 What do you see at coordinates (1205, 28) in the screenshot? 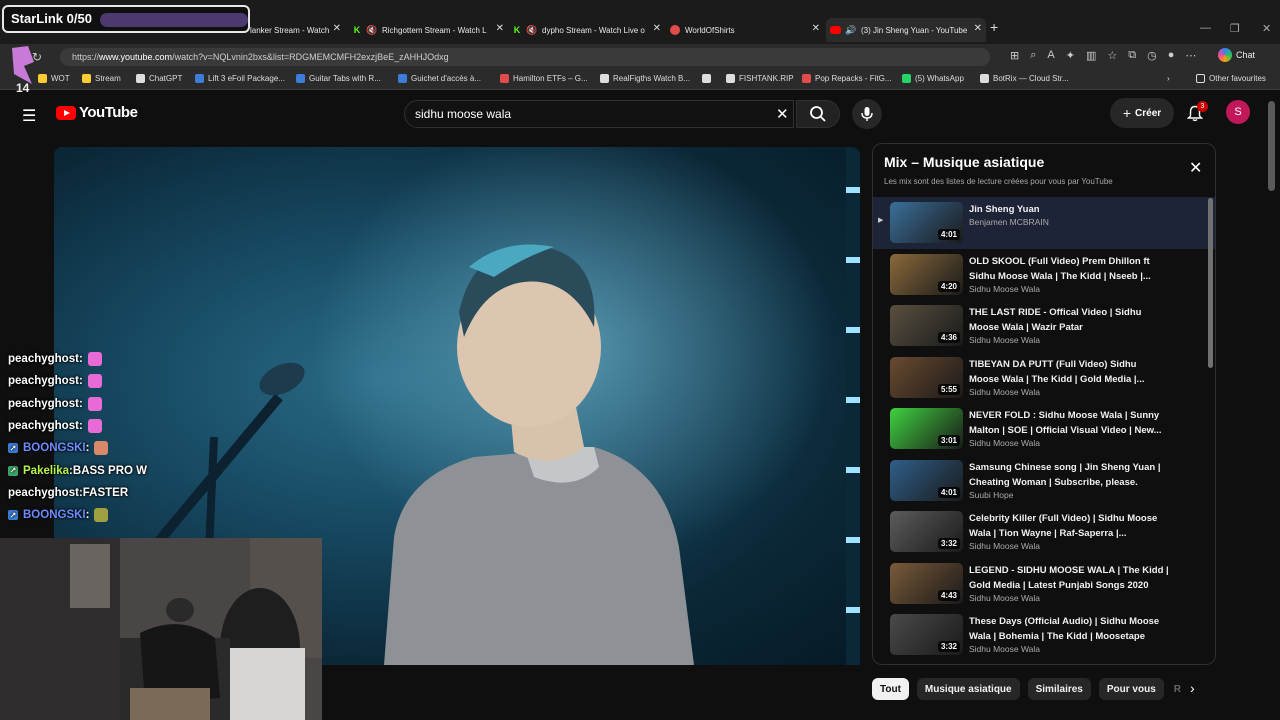
I see `minimize-button: —` at bounding box center [1205, 28].